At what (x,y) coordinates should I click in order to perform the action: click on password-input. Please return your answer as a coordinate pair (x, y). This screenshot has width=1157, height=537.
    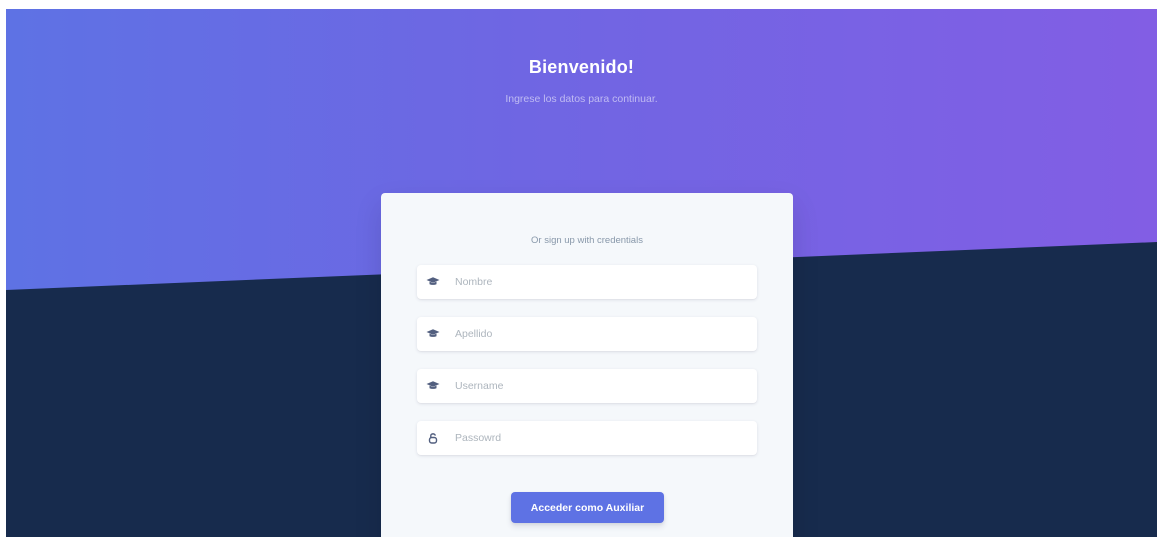
    Looking at the image, I should click on (600, 438).